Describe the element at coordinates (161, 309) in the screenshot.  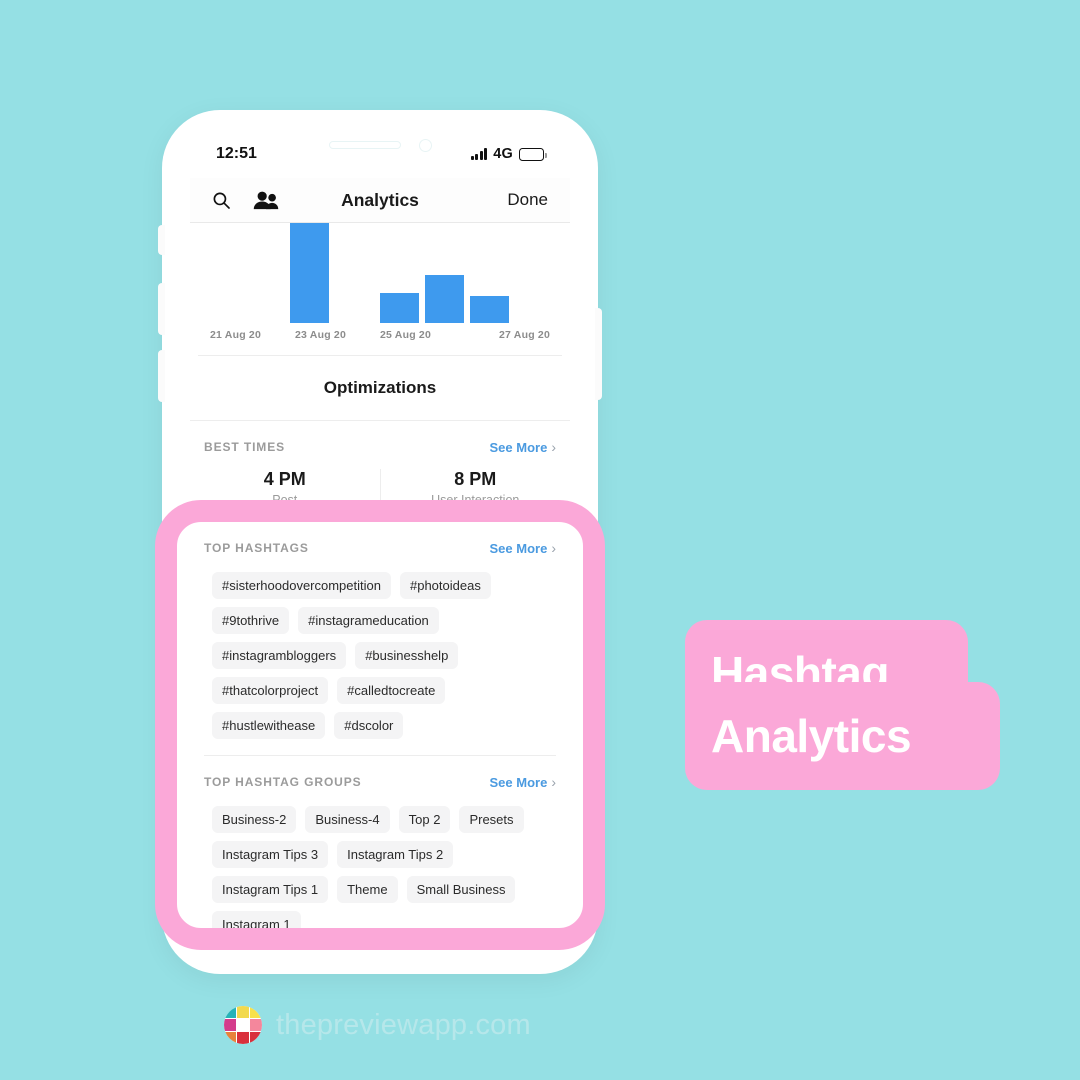
I see `phone-volume-up-button` at that location.